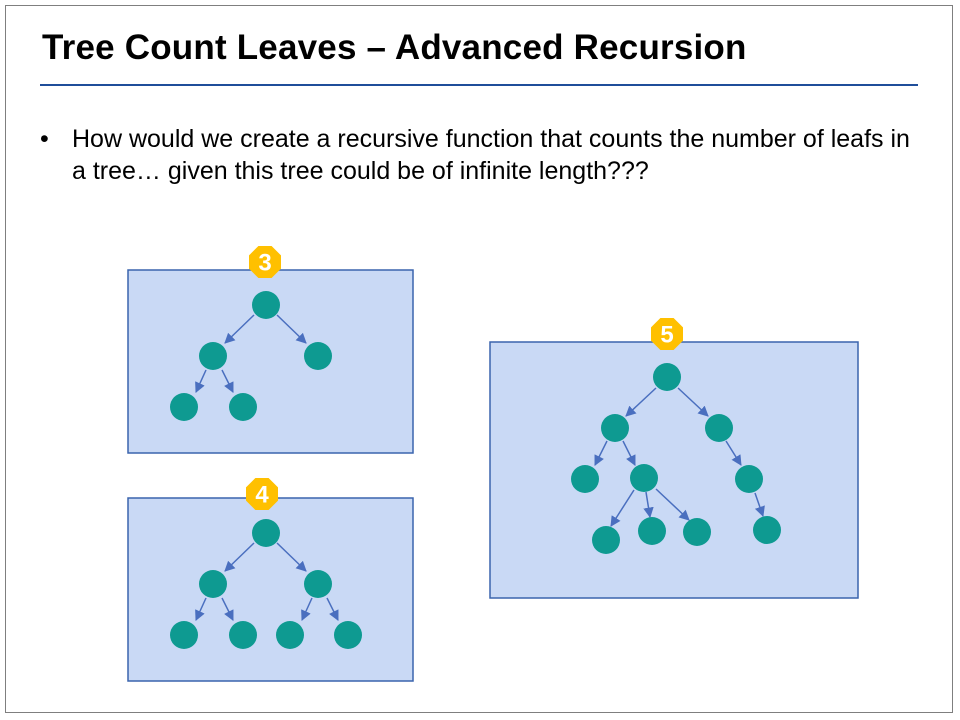 This screenshot has height=720, width=960. I want to click on tree-panel-2: 4, so click(270, 580).